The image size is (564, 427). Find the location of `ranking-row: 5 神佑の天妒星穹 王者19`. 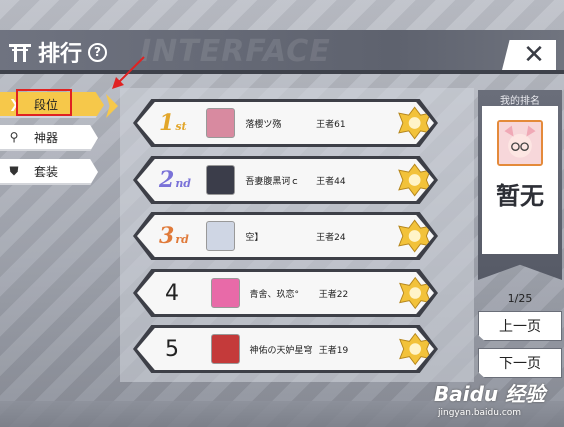

ranking-row: 5 神佑の天妒星穹 王者19 is located at coordinates (285, 349).